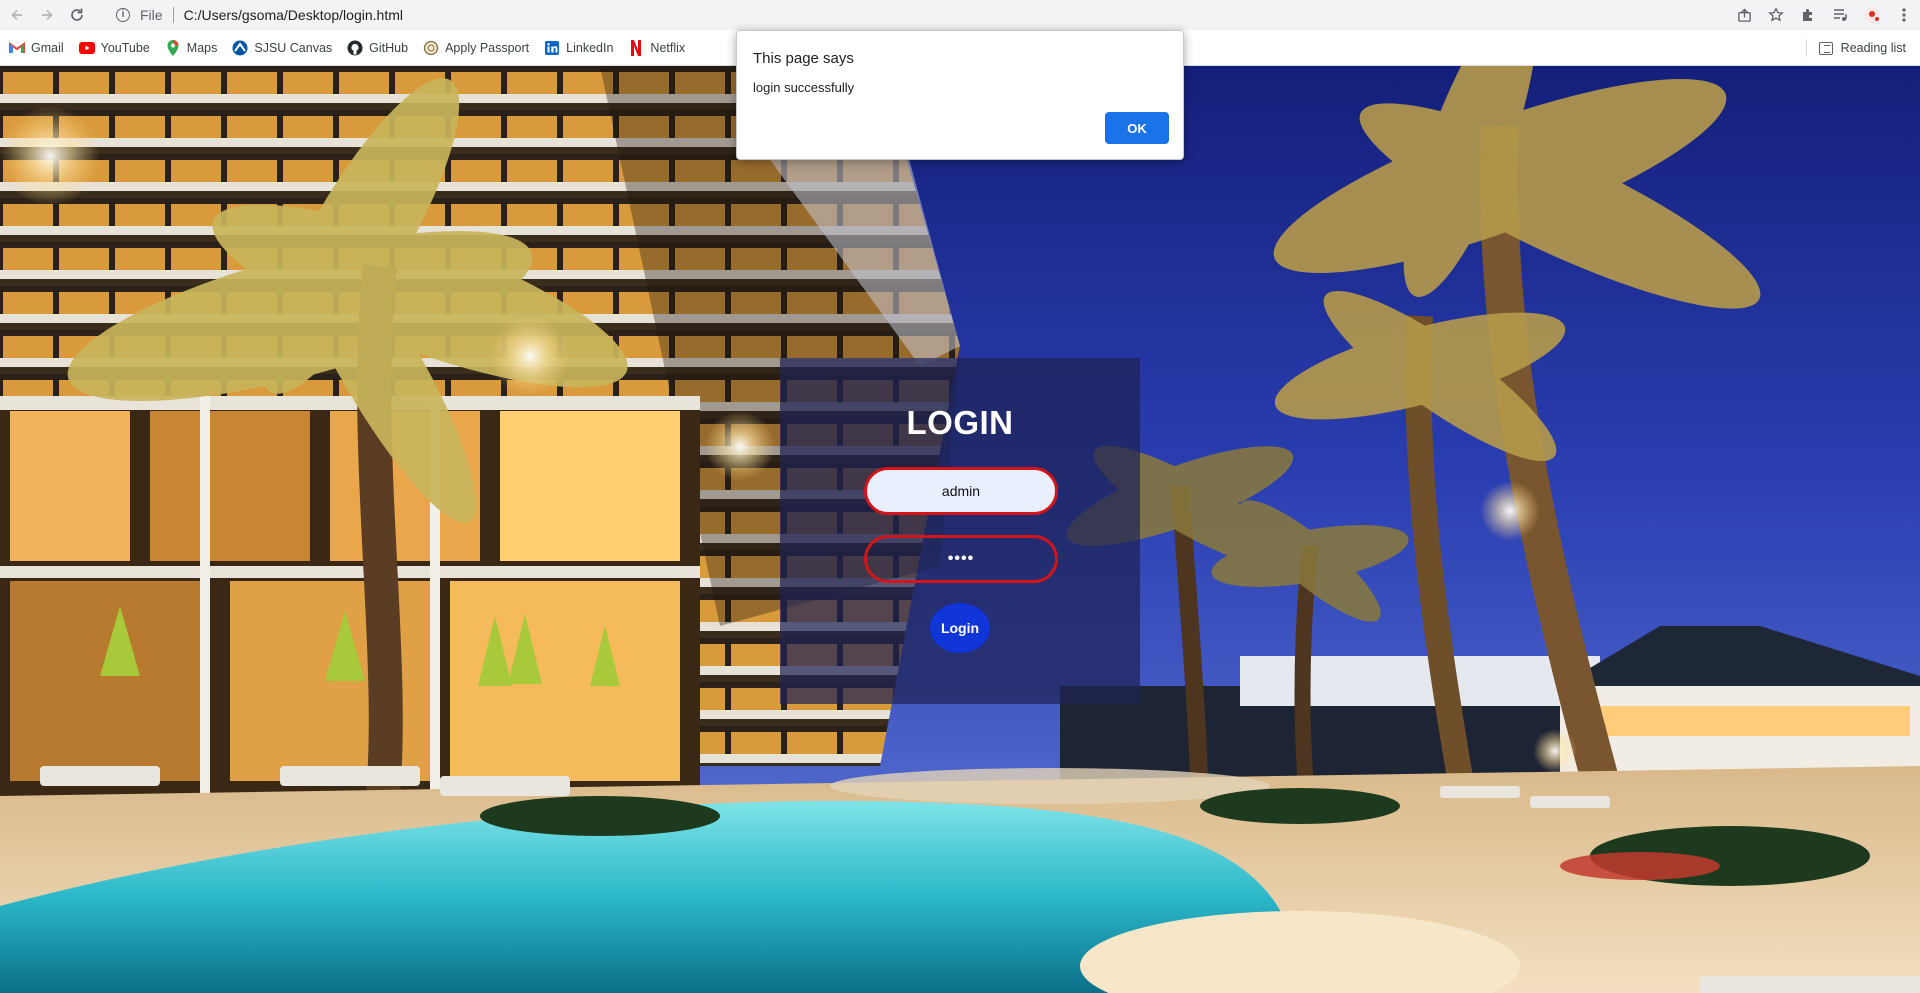  What do you see at coordinates (293, 47) in the screenshot?
I see `bookmark-label: SJSU Canvas` at bounding box center [293, 47].